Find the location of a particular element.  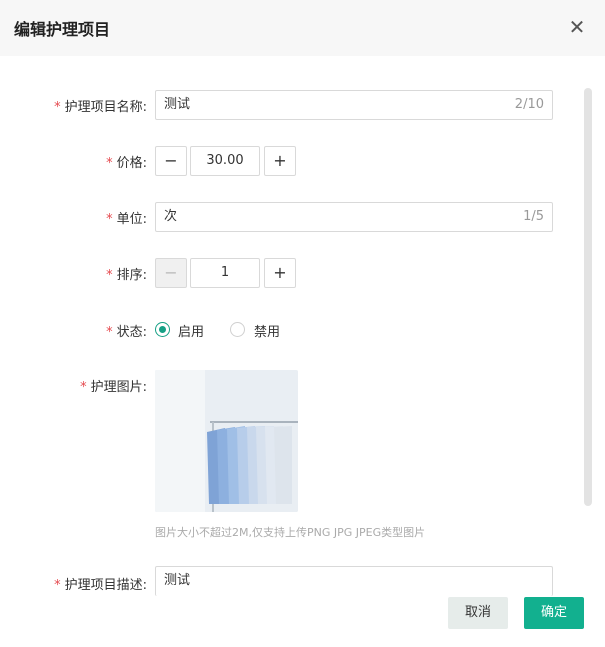

status-enabled-label: 启用 is located at coordinates (191, 330).